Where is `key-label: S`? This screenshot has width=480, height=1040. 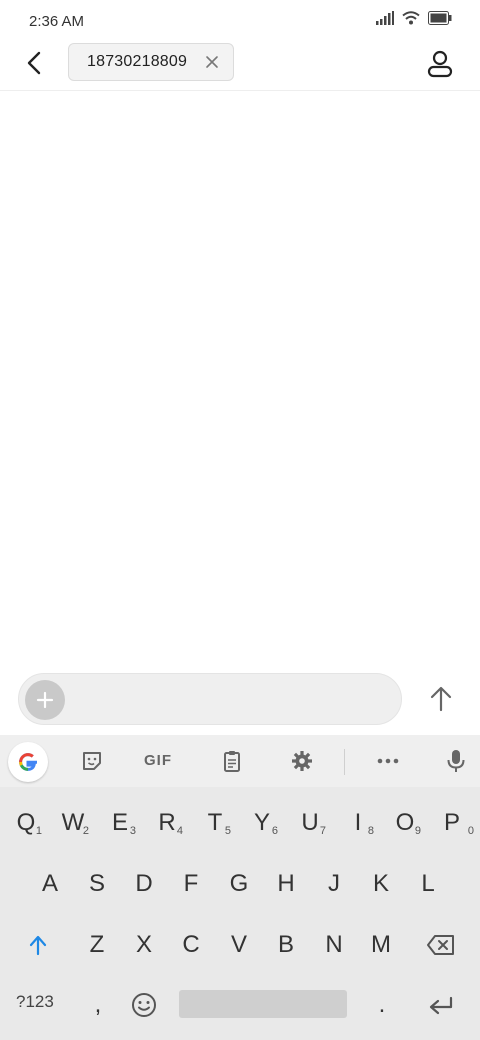
key-label: S is located at coordinates (96, 883).